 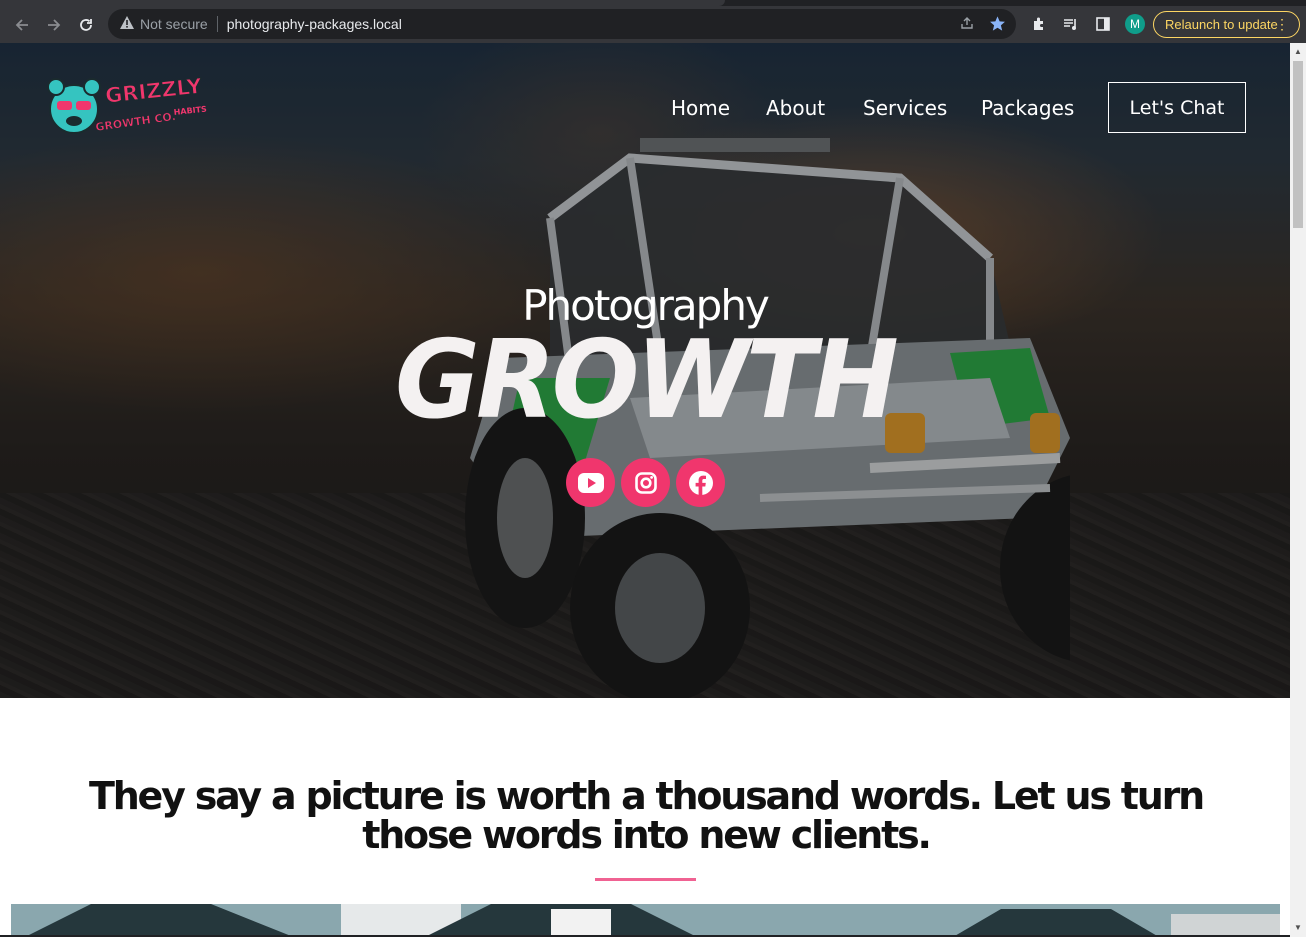 I want to click on youtube-button, so click(x=590, y=482).